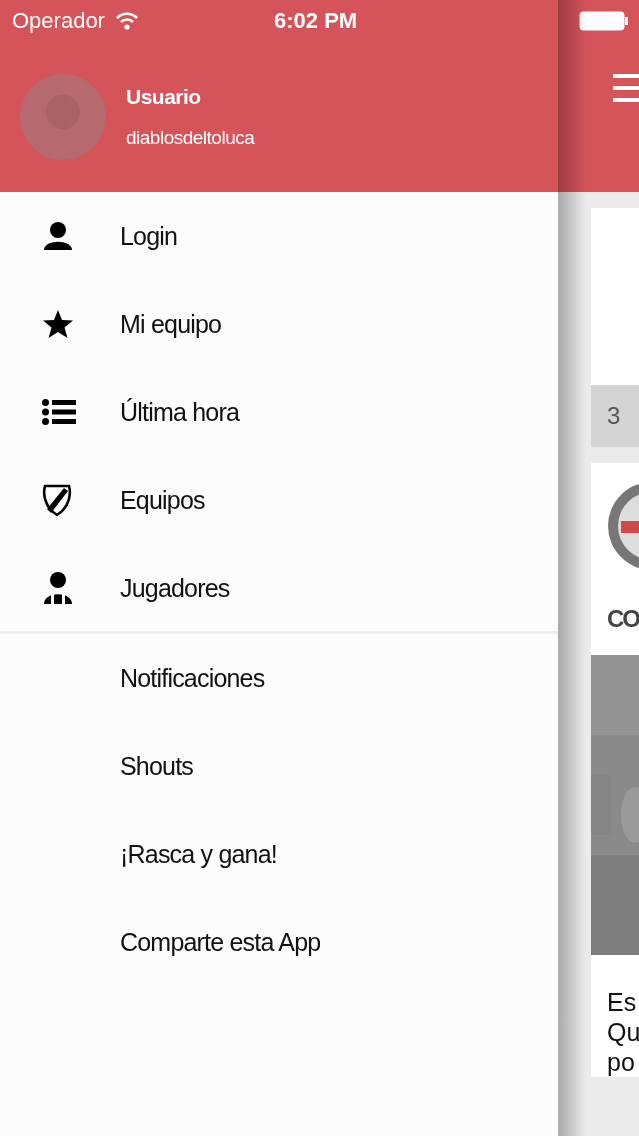  I want to click on menu-item: Última hora, so click(279, 412).